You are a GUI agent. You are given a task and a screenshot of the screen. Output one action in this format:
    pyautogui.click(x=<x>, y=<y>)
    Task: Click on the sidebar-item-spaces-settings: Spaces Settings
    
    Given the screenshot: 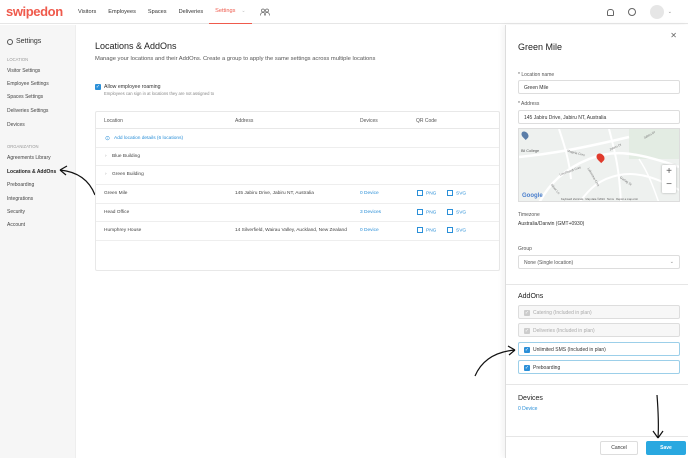 What is the action you would take?
    pyautogui.click(x=25, y=97)
    